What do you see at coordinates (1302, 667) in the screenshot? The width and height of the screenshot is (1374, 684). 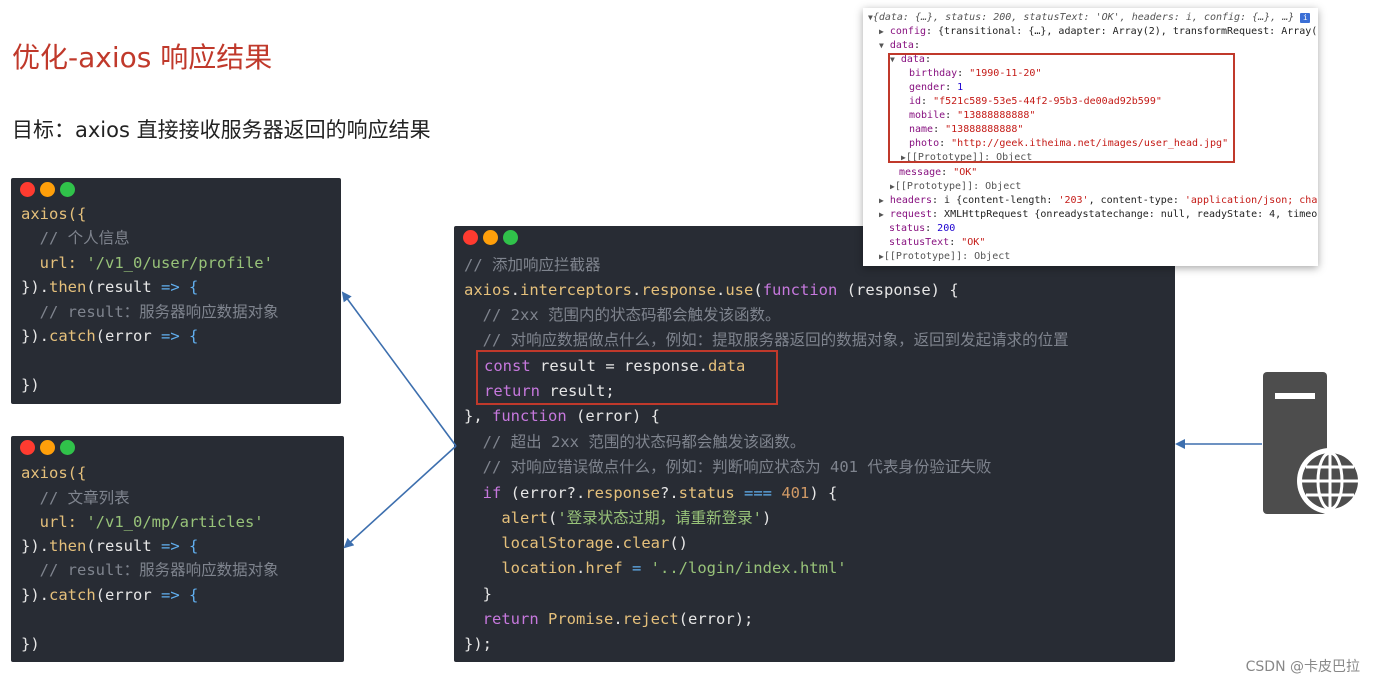 I see `watermark: CSDN @卡皮巴拉` at bounding box center [1302, 667].